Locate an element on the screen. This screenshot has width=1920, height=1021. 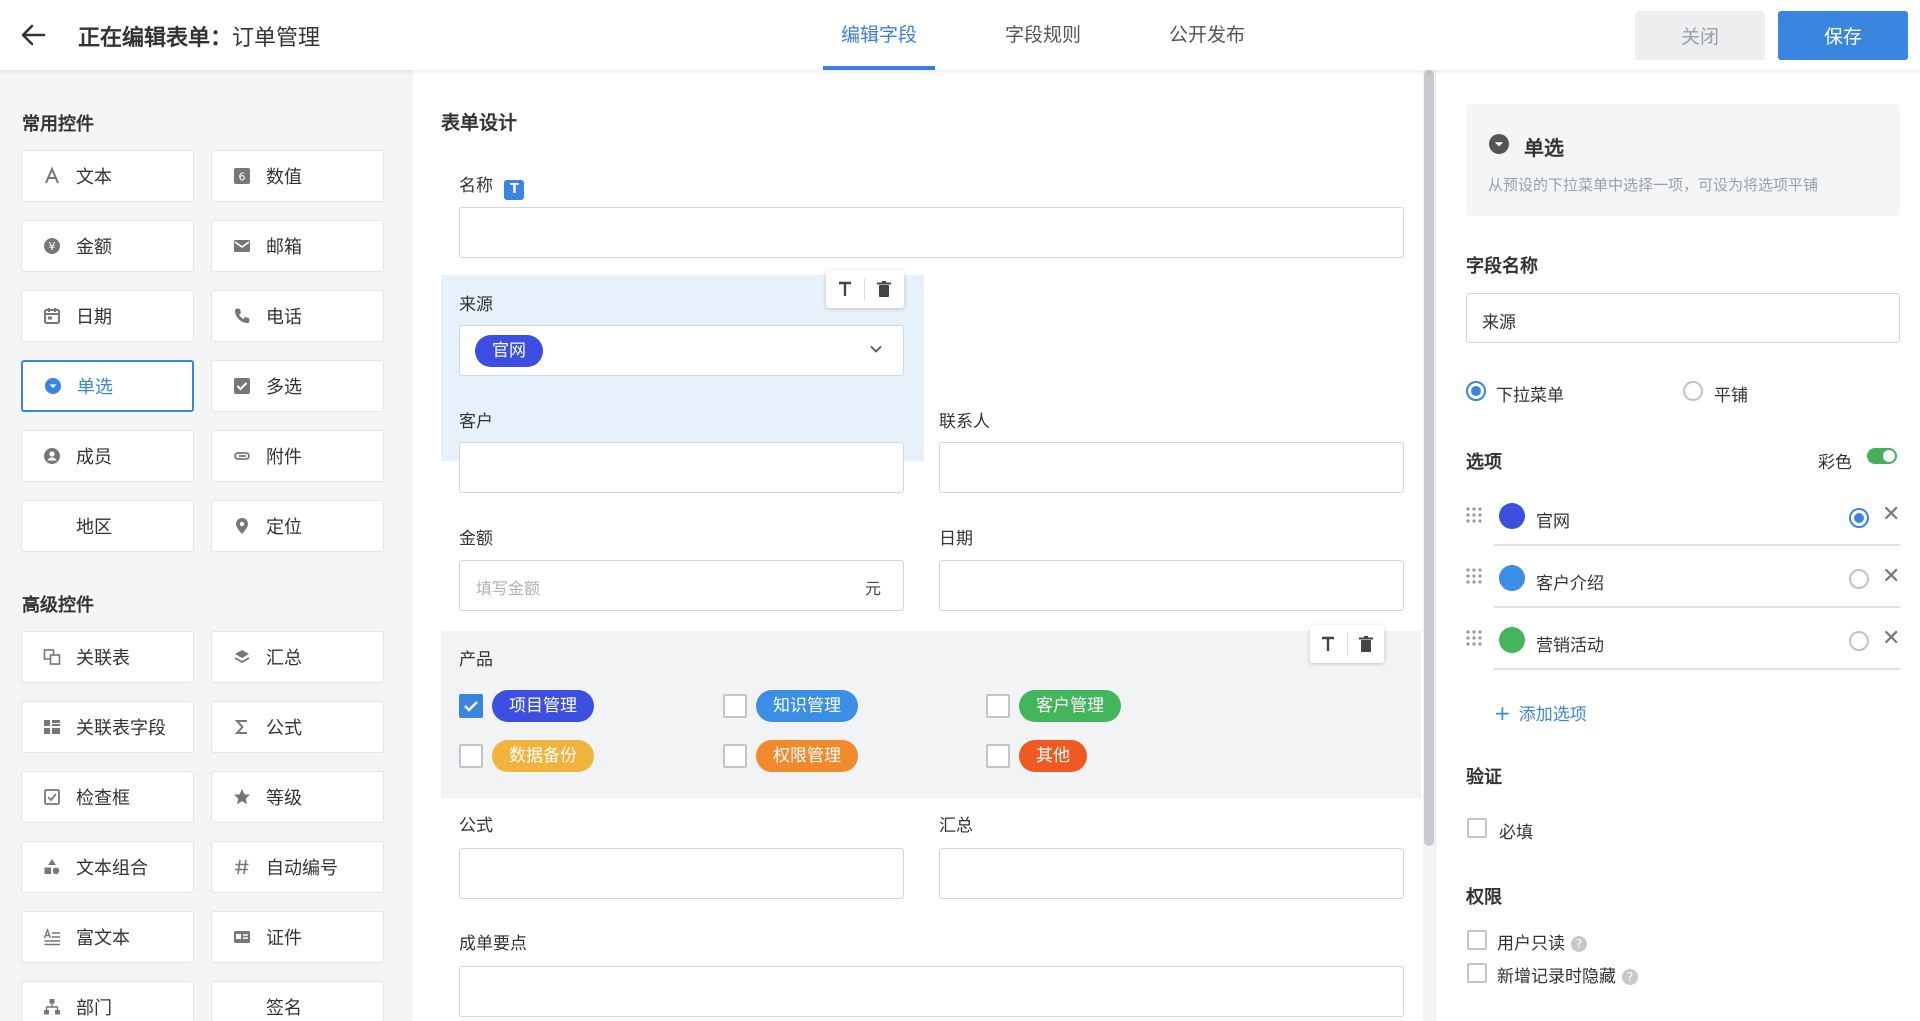
control-formula: 公式 is located at coordinates (297, 727).